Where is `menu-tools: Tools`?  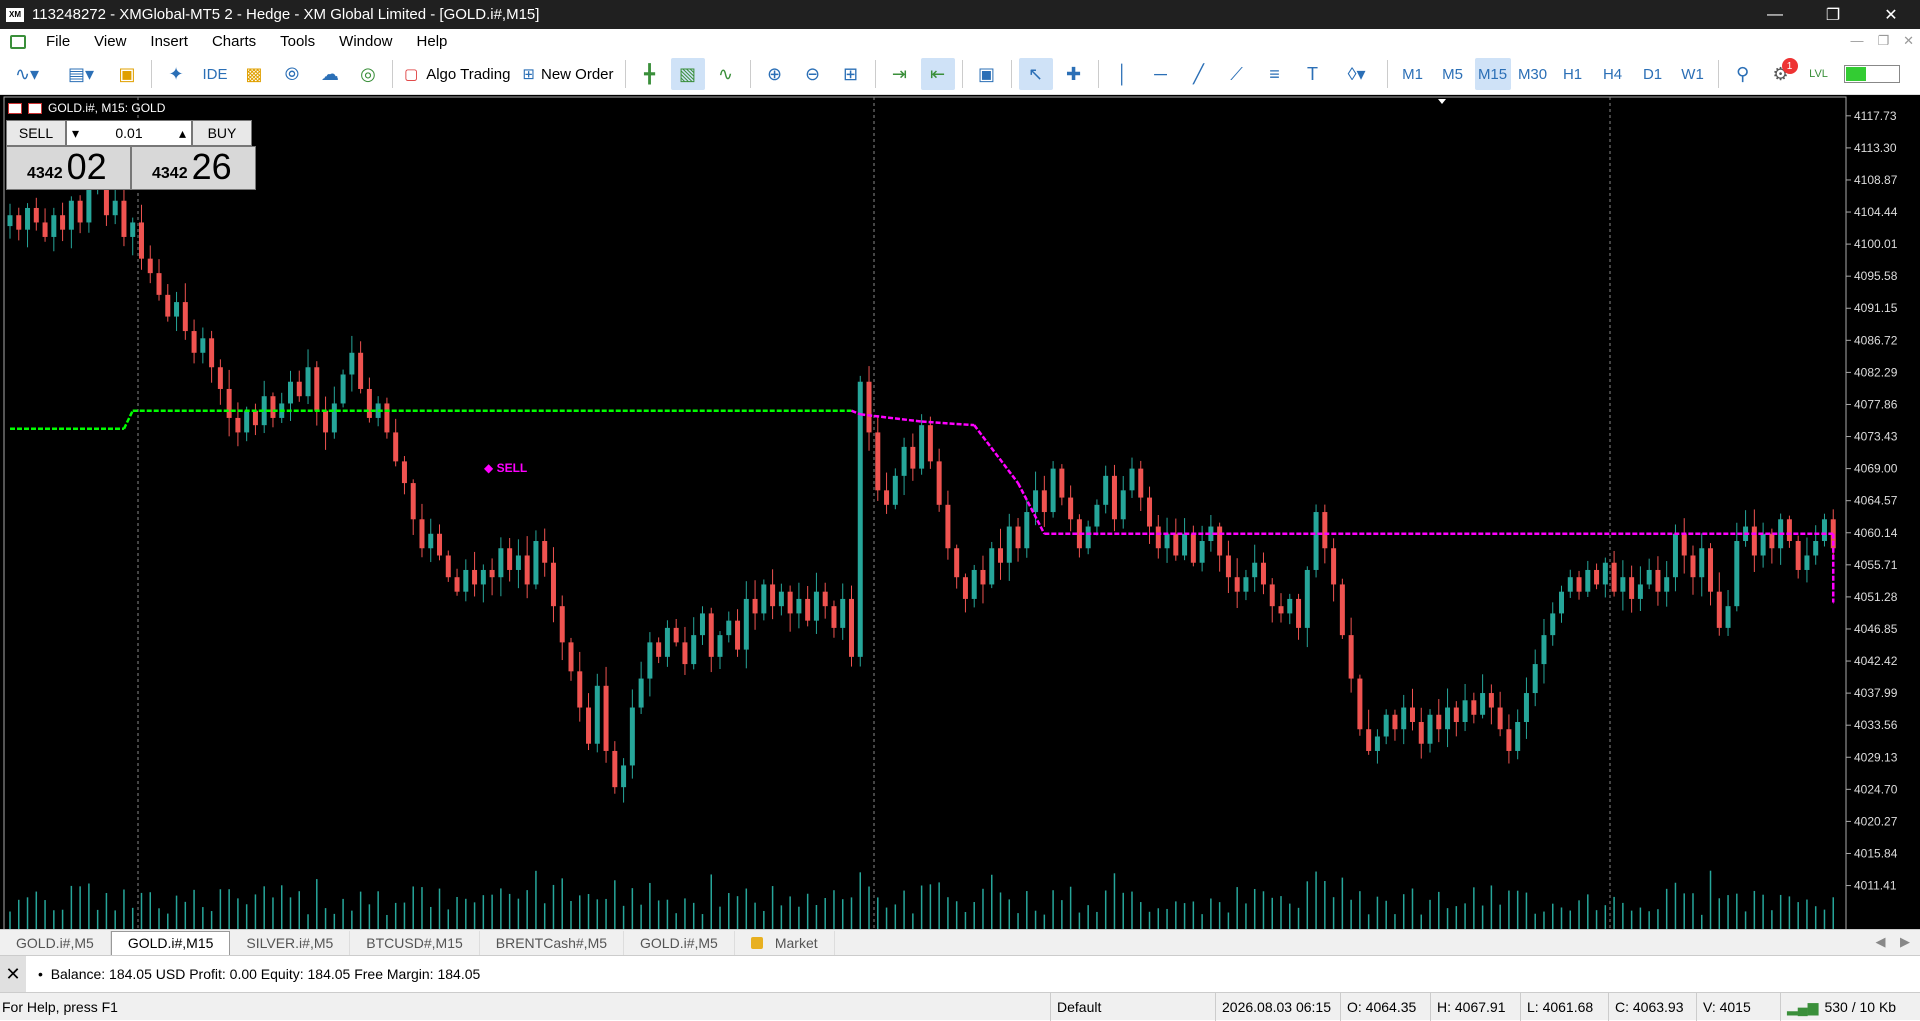 menu-tools: Tools is located at coordinates (297, 41).